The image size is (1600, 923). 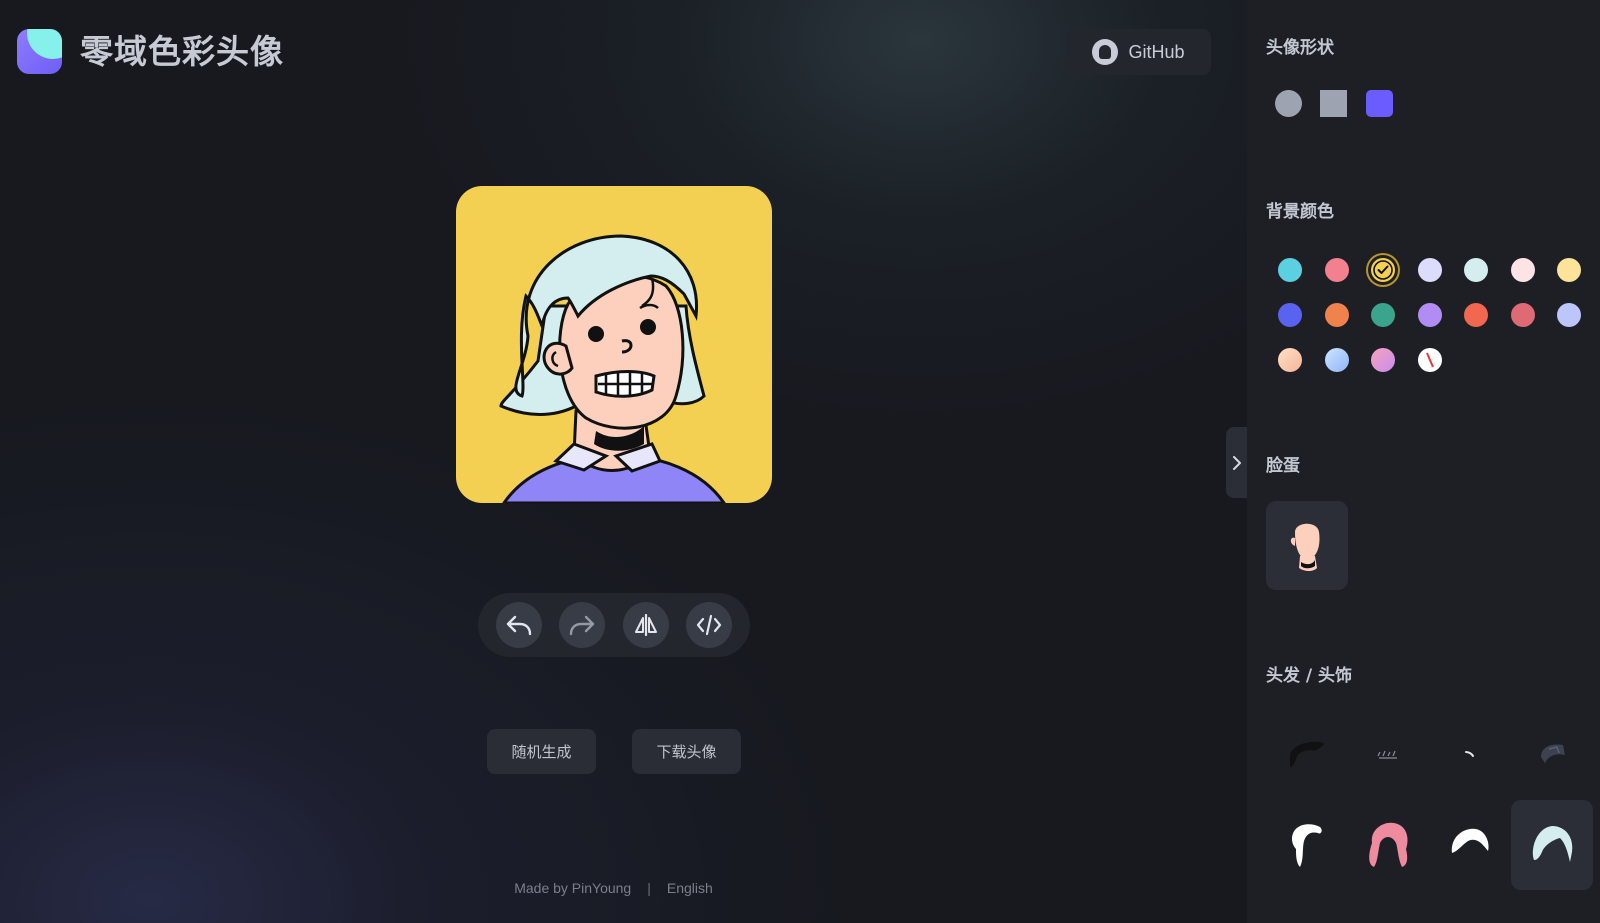 What do you see at coordinates (690, 888) in the screenshot?
I see `language-switch: English` at bounding box center [690, 888].